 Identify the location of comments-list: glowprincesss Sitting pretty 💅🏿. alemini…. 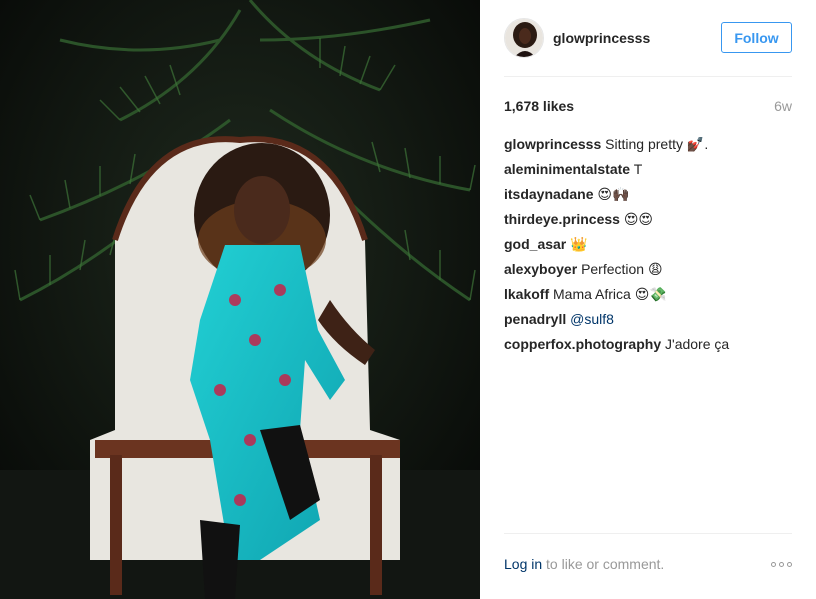
(648, 246).